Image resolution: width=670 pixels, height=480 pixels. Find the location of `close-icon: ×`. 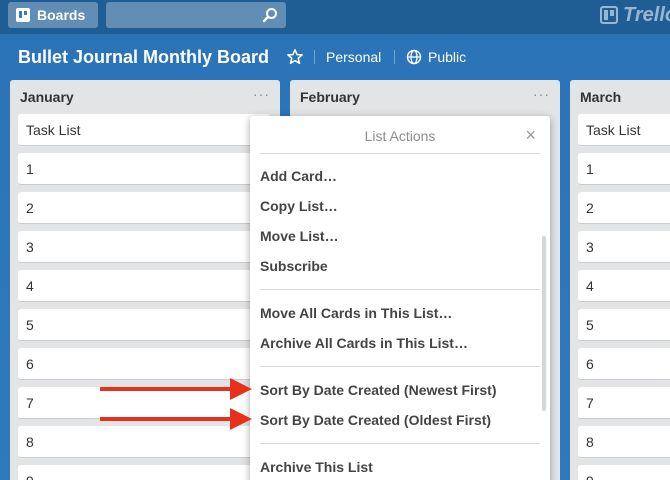

close-icon: × is located at coordinates (530, 135).